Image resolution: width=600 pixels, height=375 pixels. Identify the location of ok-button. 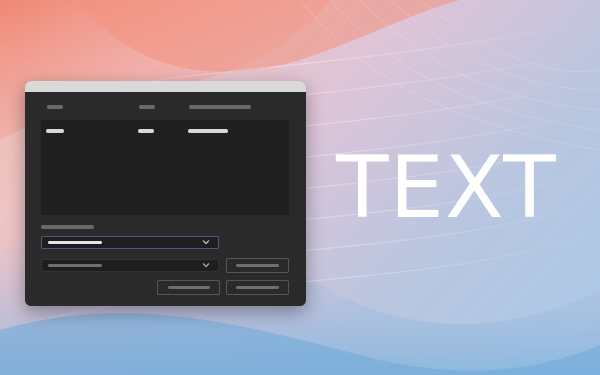
(188, 287).